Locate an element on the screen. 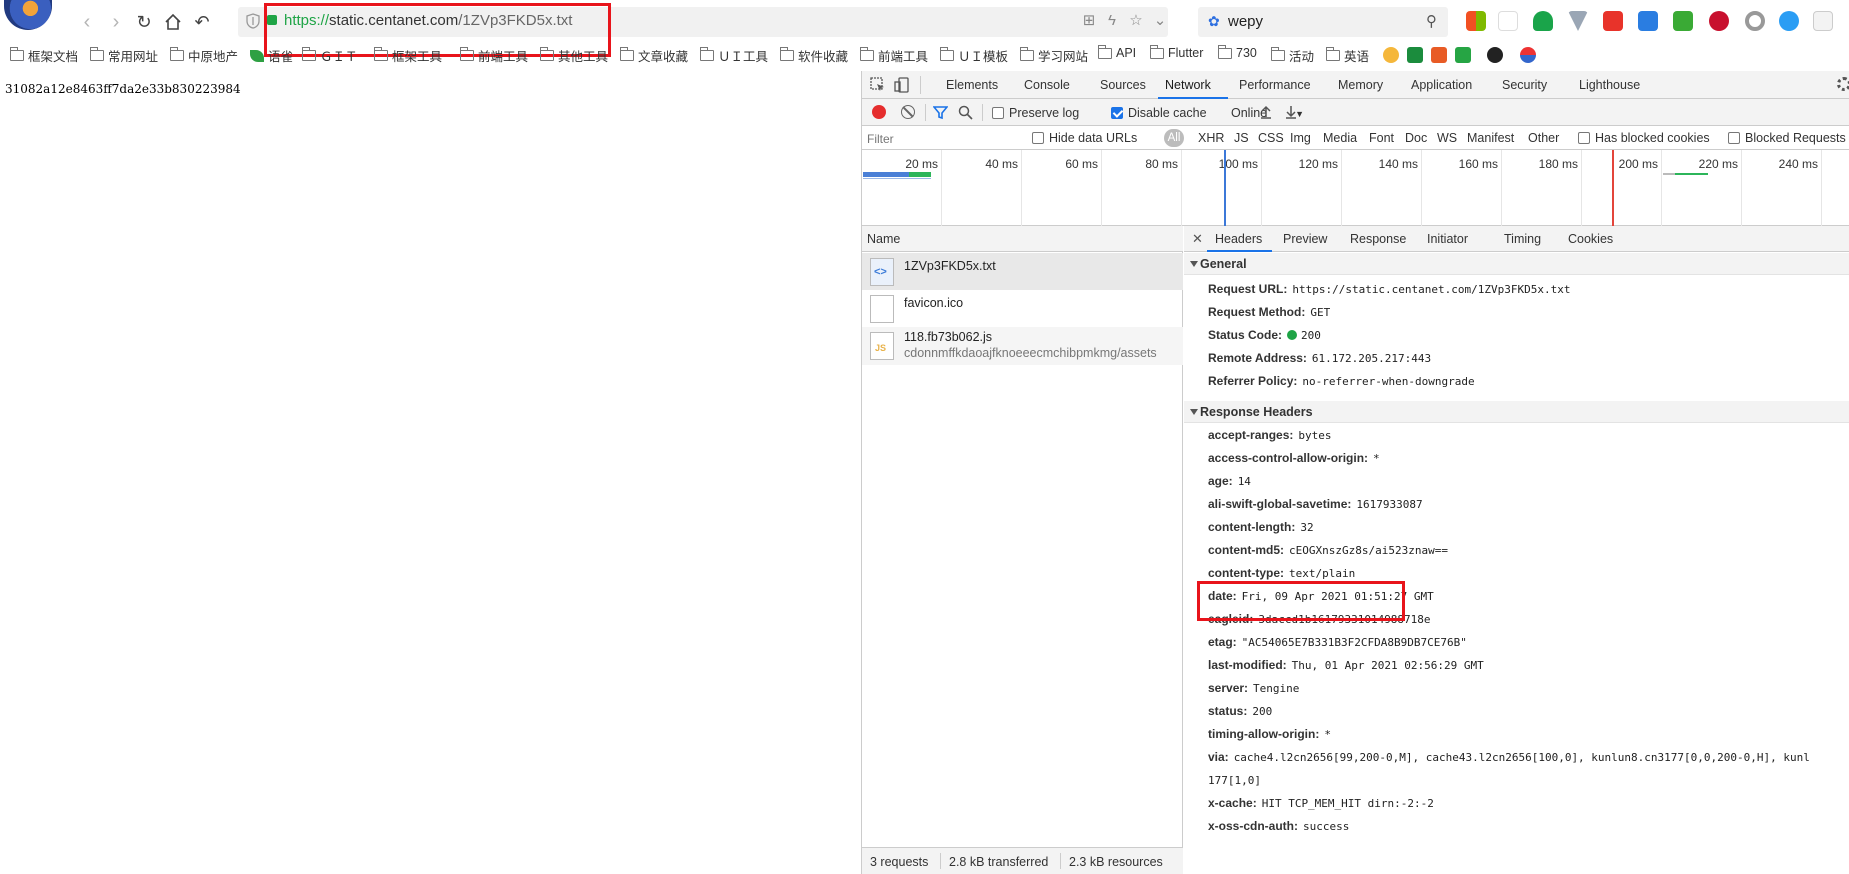 Image resolution: width=1849 pixels, height=874 pixels. filter-manifest: Manifest is located at coordinates (1490, 138).